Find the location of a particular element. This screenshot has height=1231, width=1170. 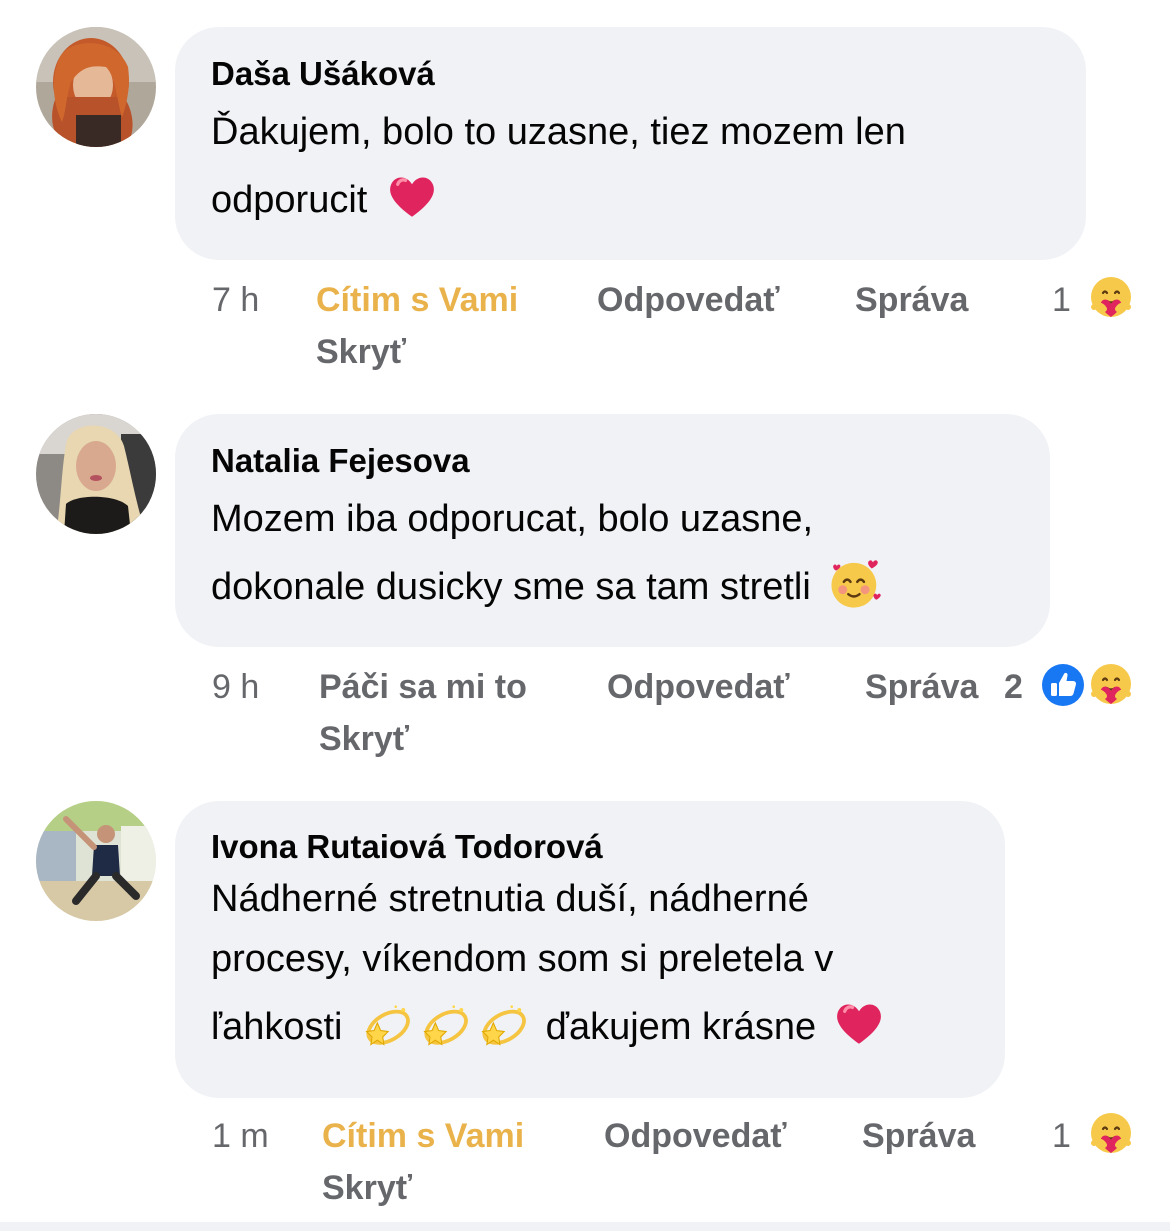

comment-text-line: Nádherné stretnutia duší, nádherné is located at coordinates (510, 899).